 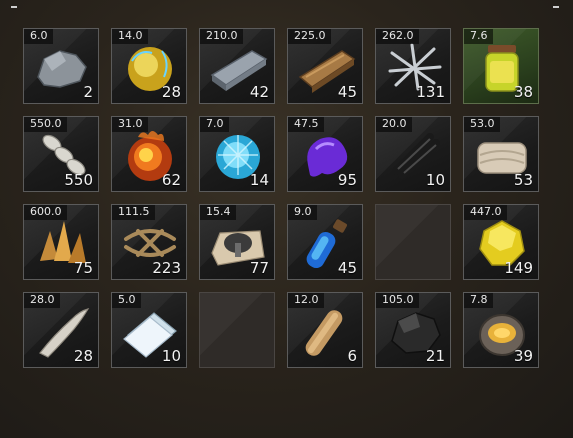 I want to click on inventory-slot: 12.0 6, so click(x=325, y=330).